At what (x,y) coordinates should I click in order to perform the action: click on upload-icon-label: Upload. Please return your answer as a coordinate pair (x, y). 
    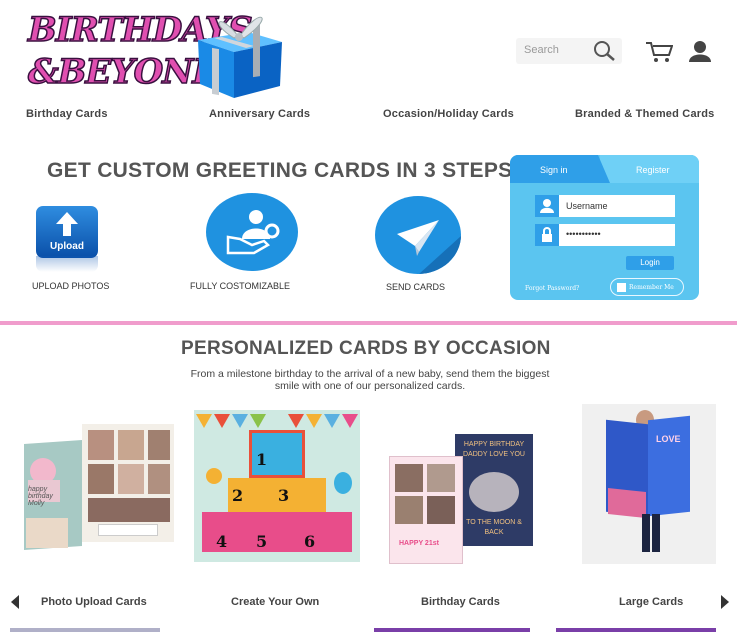
    Looking at the image, I should click on (67, 246).